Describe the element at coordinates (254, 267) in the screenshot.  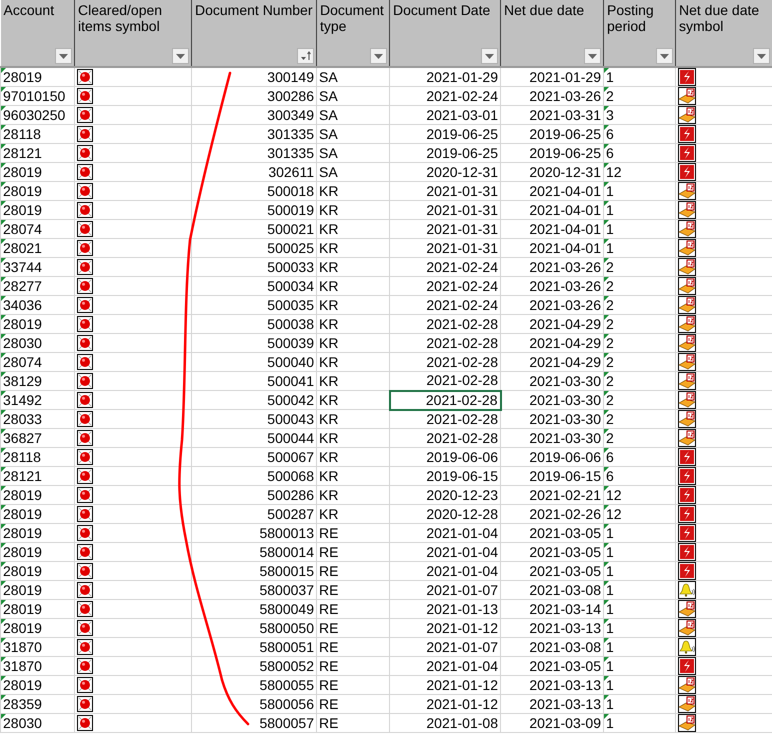
I see `table-cell: 500033` at that location.